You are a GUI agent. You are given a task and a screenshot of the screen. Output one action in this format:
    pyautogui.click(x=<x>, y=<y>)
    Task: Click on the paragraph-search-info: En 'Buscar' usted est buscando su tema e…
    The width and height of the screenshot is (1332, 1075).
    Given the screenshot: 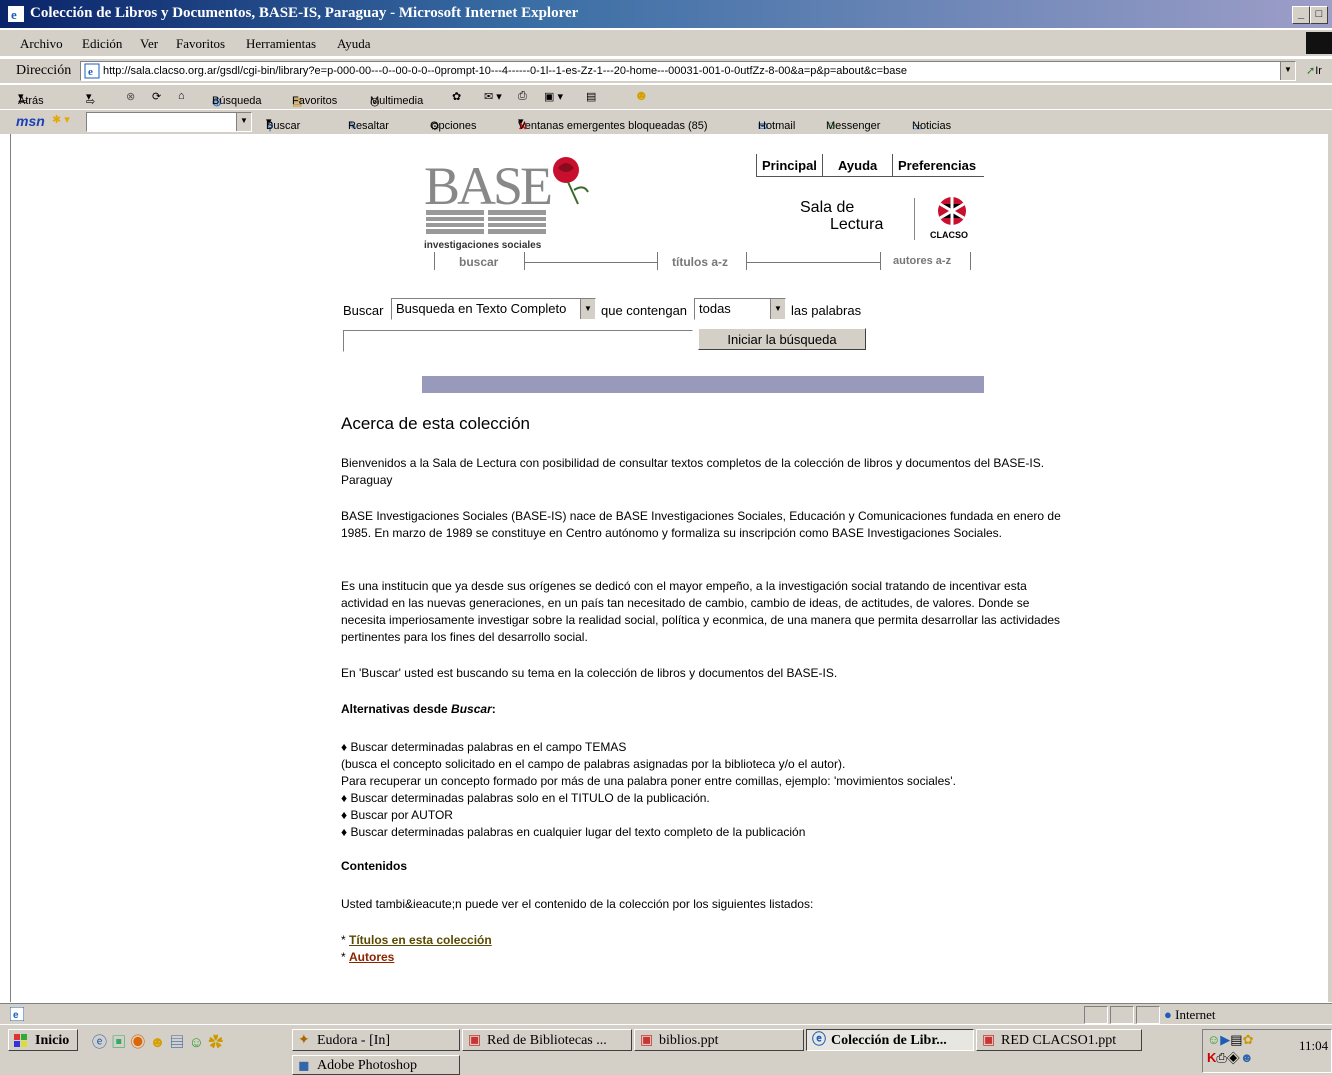 What is the action you would take?
    pyautogui.click(x=589, y=673)
    